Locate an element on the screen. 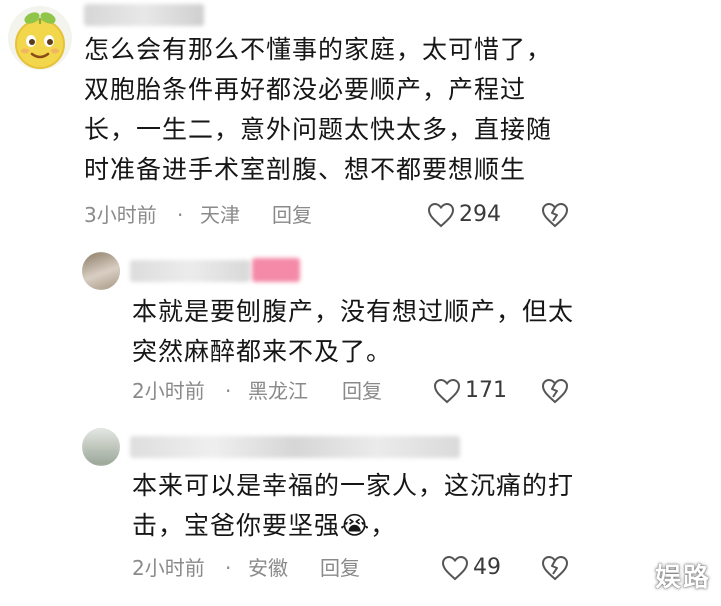 Image resolution: width=721 pixels, height=606 pixels. like-button: 49 is located at coordinates (476, 568).